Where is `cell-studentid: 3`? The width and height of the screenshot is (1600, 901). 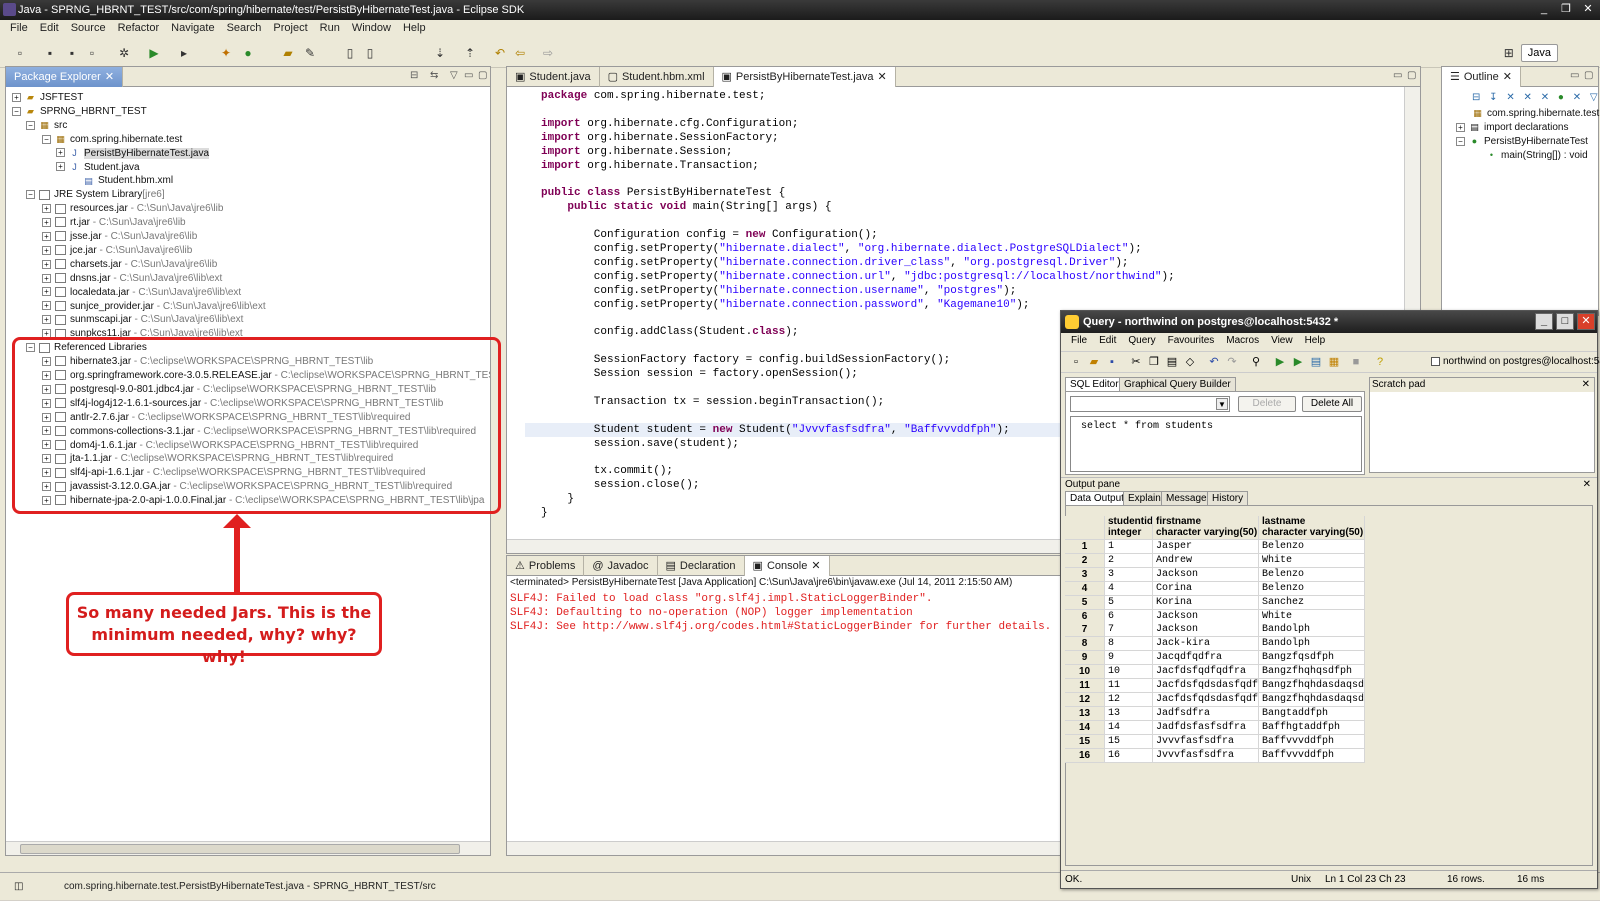 cell-studentid: 3 is located at coordinates (1129, 574).